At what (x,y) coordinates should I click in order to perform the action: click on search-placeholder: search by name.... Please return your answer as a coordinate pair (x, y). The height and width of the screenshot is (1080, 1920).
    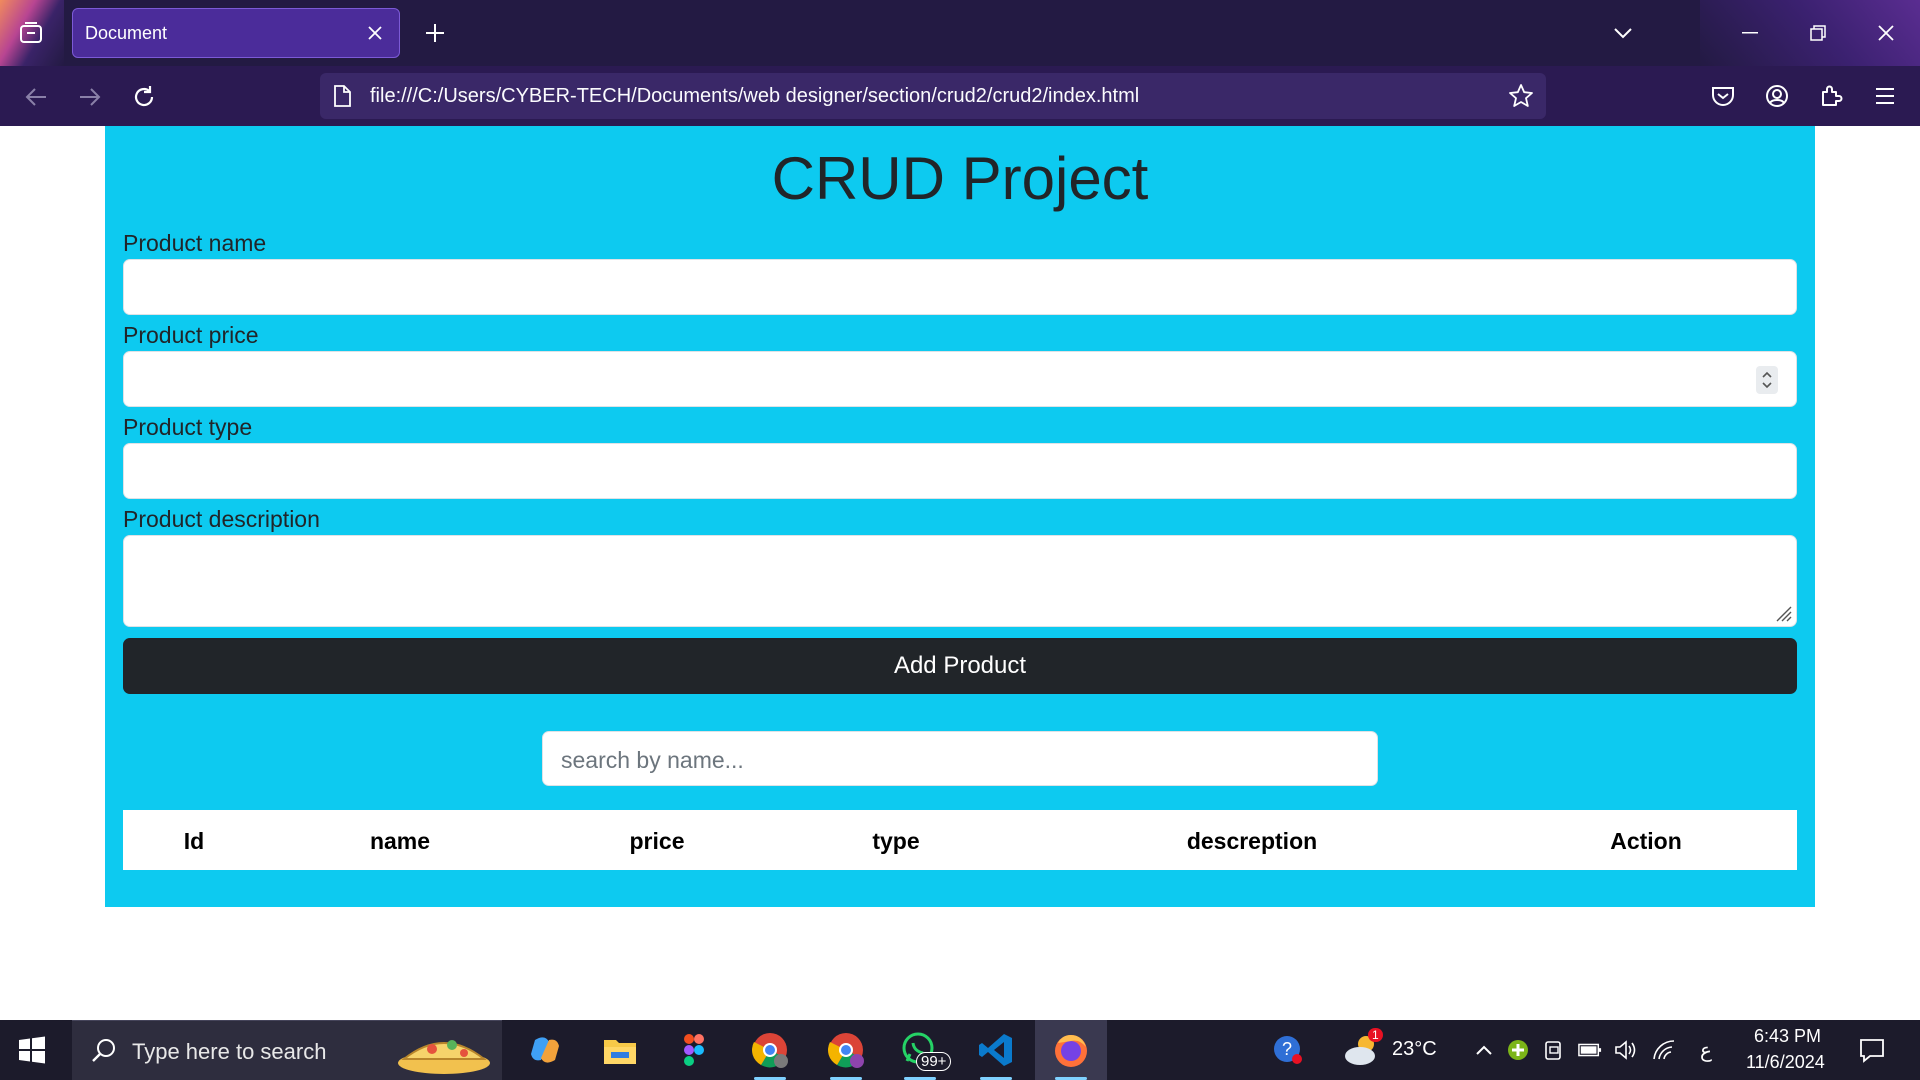
    Looking at the image, I should click on (652, 760).